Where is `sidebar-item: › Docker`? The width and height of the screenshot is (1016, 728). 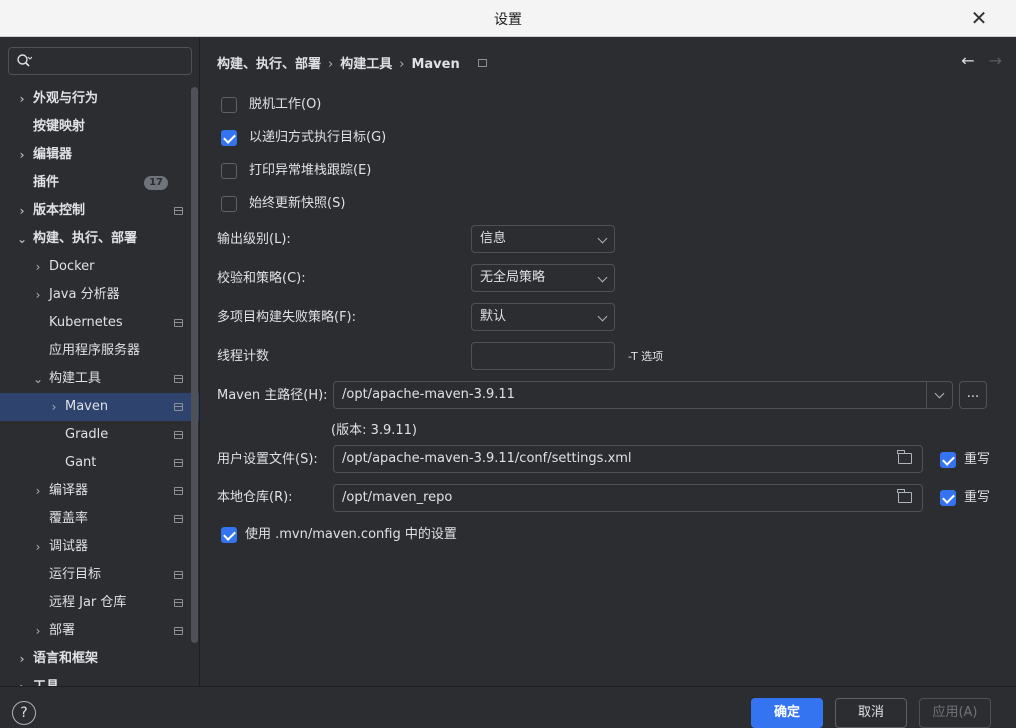 sidebar-item: › Docker is located at coordinates (99, 267).